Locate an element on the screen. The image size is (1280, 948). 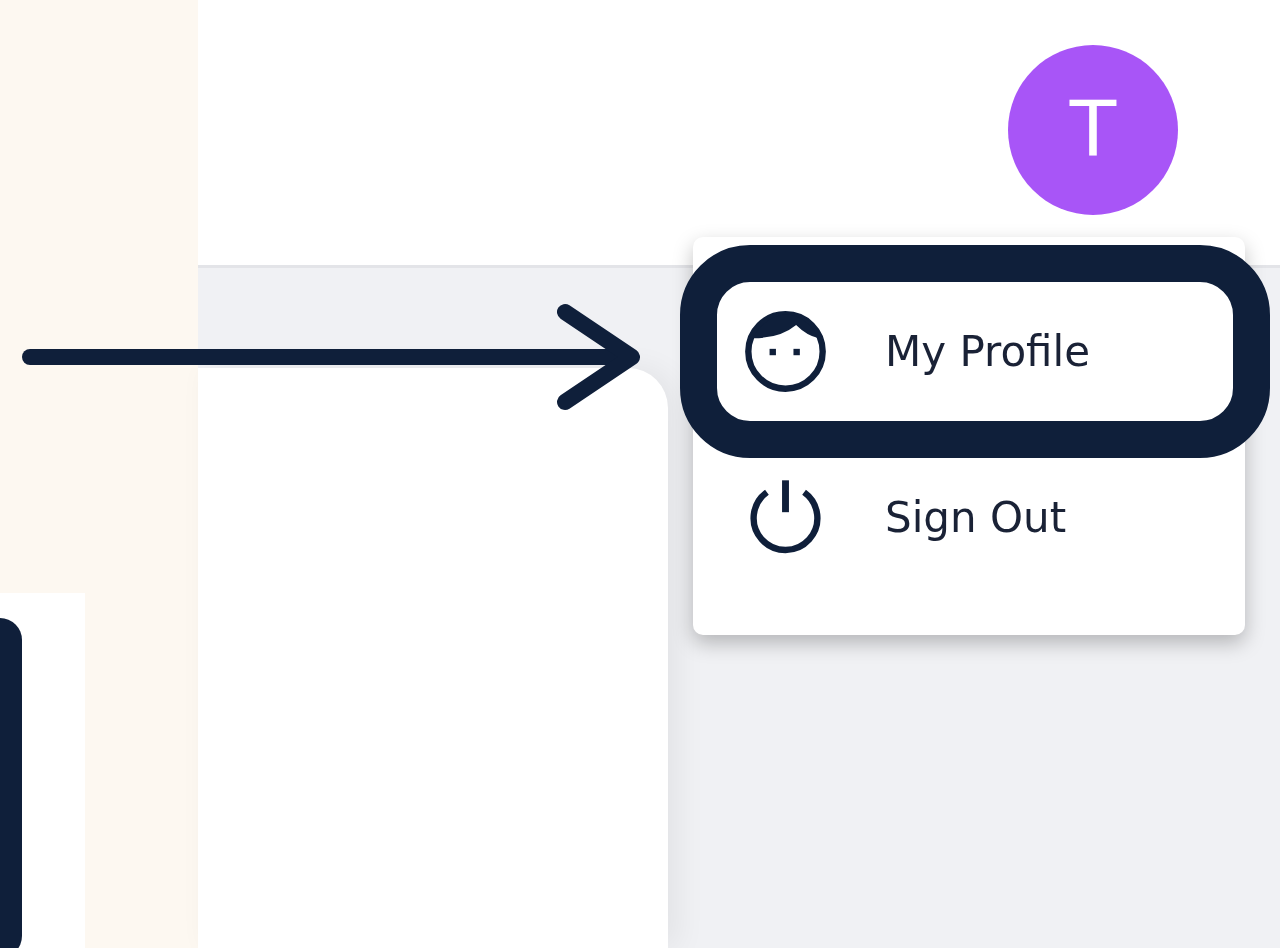
face-icon is located at coordinates (785, 351).